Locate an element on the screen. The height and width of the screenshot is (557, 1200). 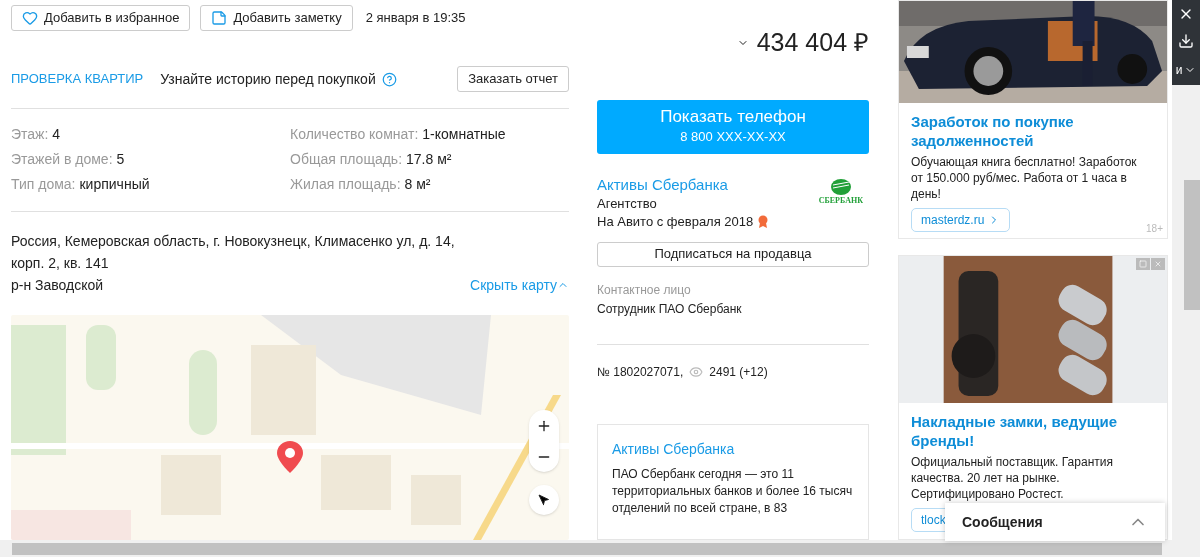
seller-since: На Авито с февраля 2018 is located at coordinates (675, 221).